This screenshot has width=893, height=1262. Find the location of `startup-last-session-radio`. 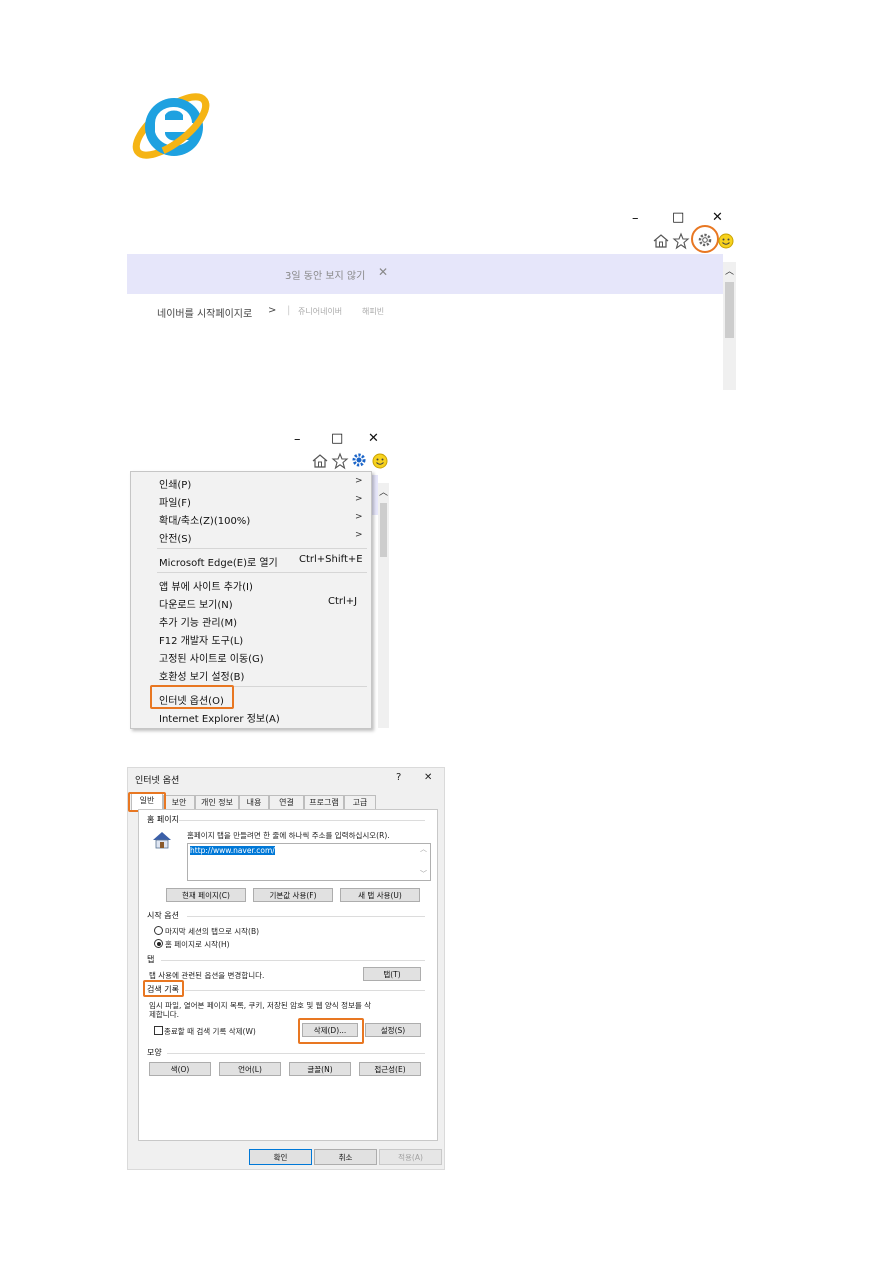

startup-last-session-radio is located at coordinates (158, 930).